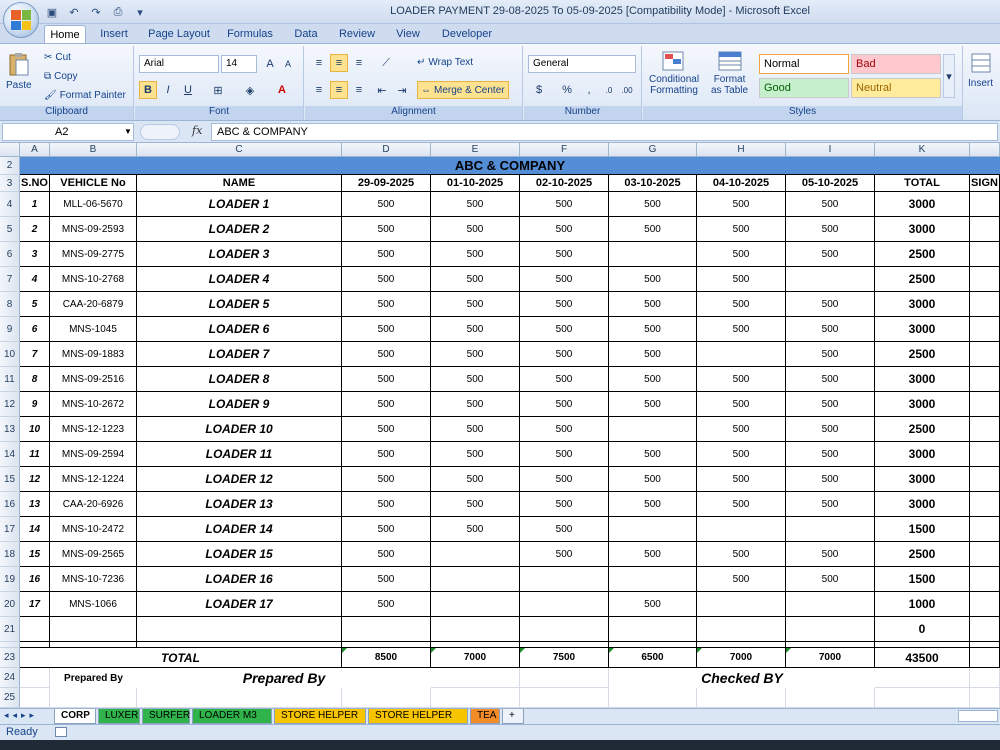 The image size is (1000, 750). What do you see at coordinates (239, 64) in the screenshot?
I see `font-size-select: 14` at bounding box center [239, 64].